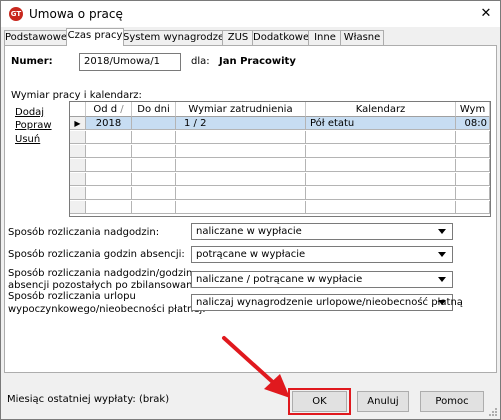 The width and height of the screenshot is (501, 420). What do you see at coordinates (78, 109) in the screenshot?
I see `grid-corner-header` at bounding box center [78, 109].